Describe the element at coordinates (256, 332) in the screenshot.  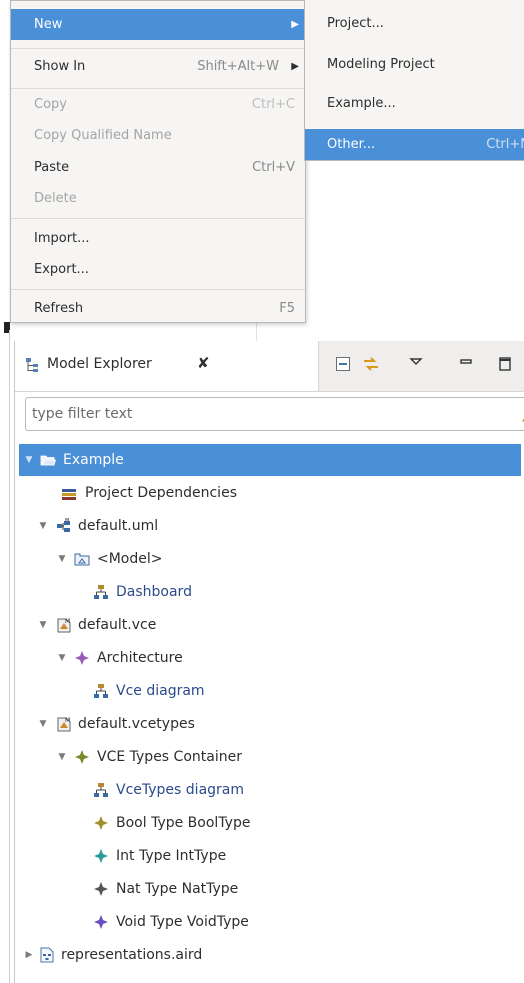
I see `background-divider` at that location.